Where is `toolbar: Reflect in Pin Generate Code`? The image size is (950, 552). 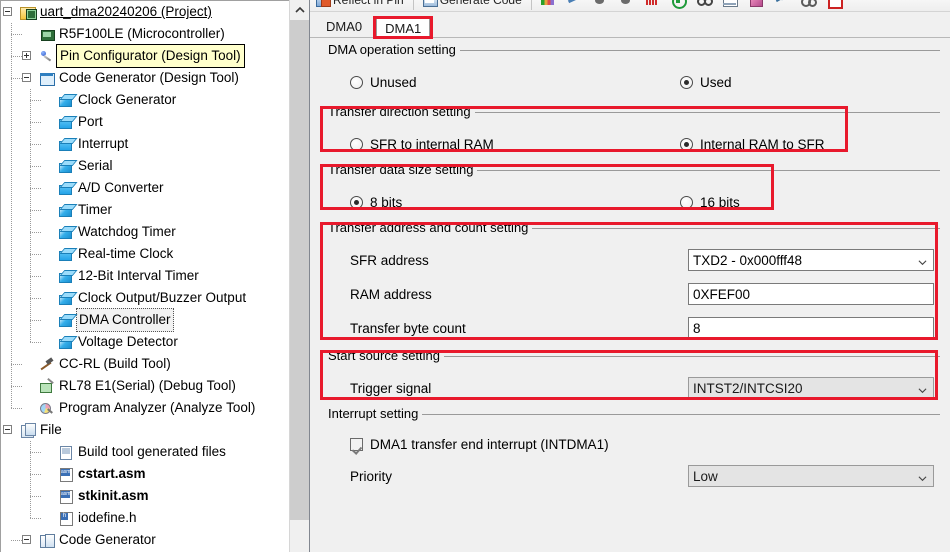 toolbar: Reflect in Pin Generate Code is located at coordinates (630, 6).